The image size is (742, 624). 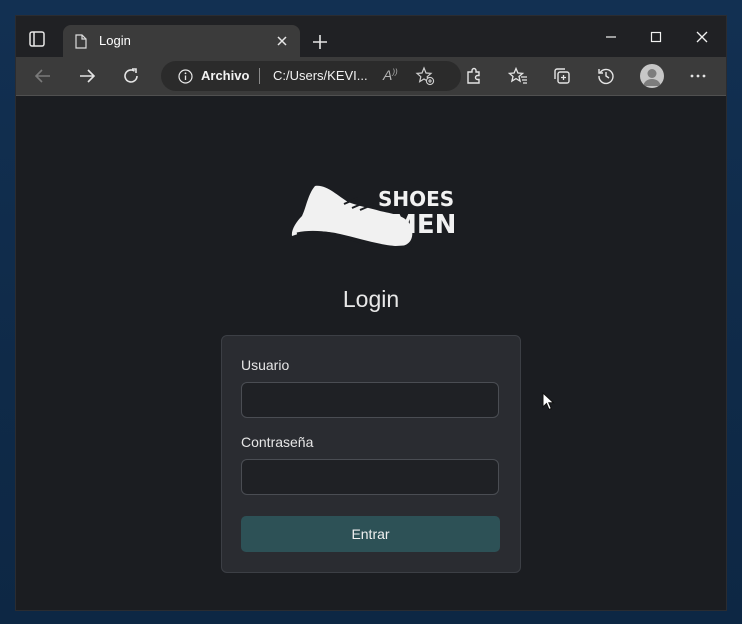 I want to click on minimize-button, so click(x=611, y=37).